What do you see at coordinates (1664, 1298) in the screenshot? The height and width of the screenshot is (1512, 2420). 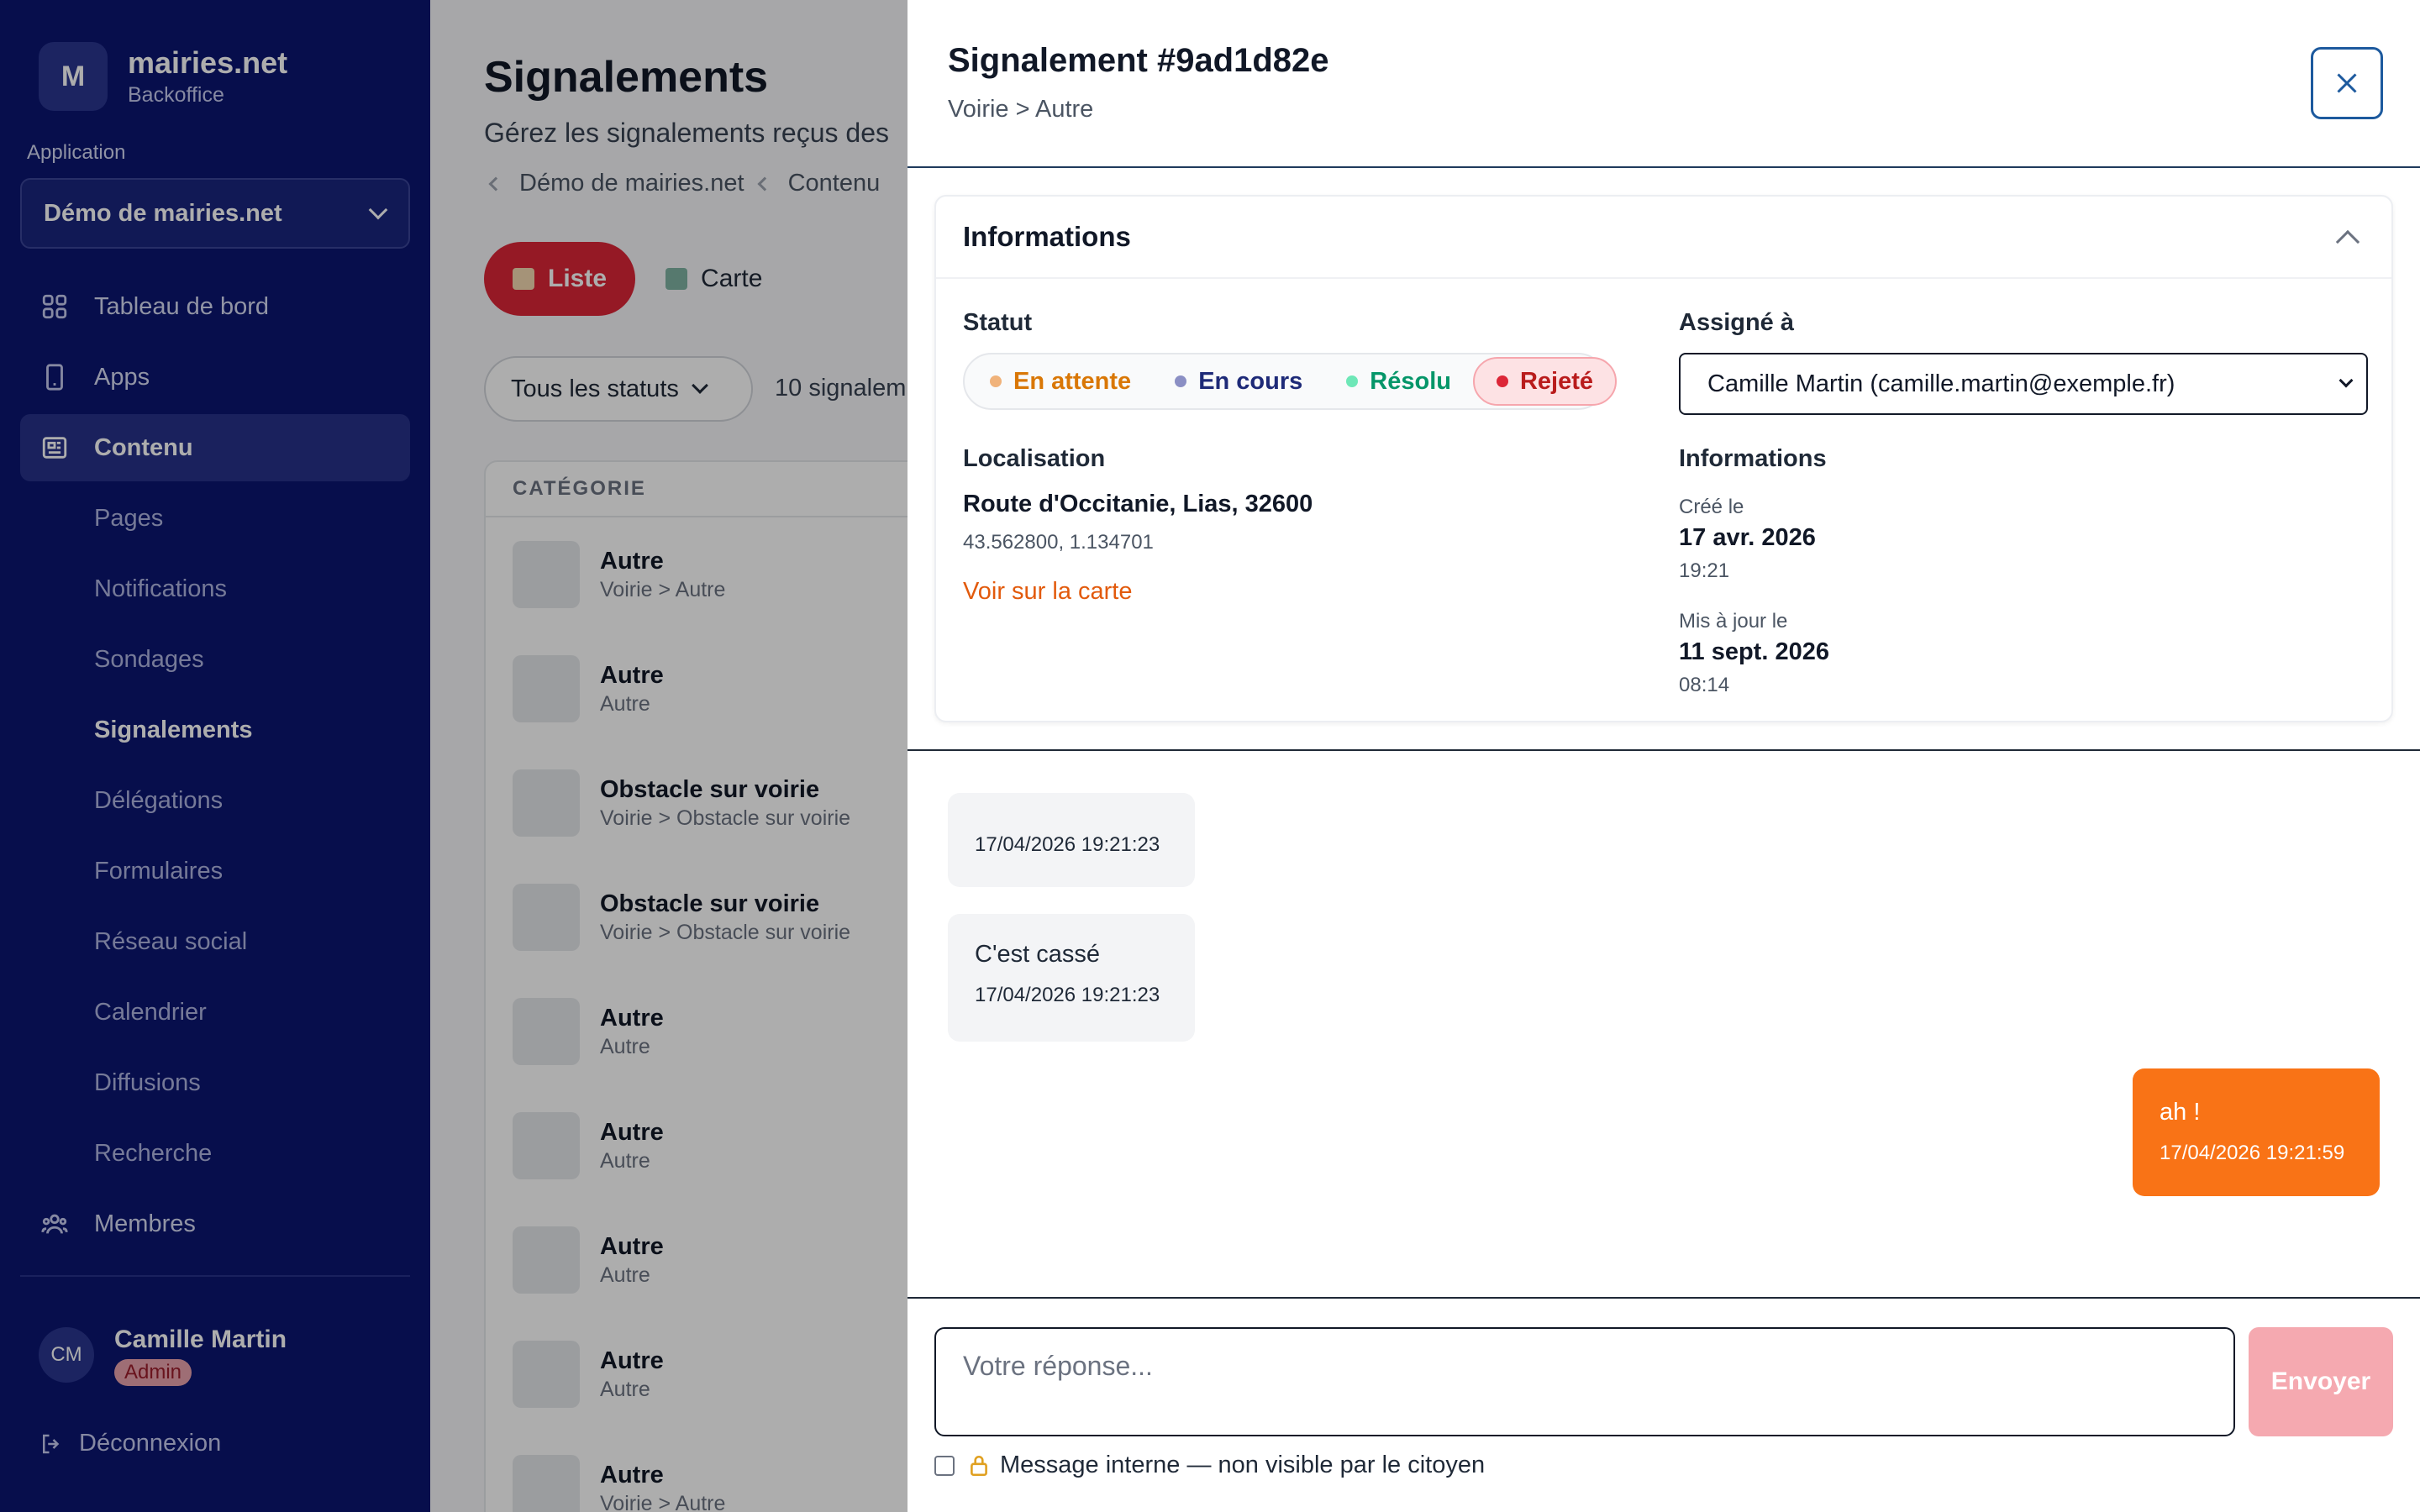 I see `composer-divider` at bounding box center [1664, 1298].